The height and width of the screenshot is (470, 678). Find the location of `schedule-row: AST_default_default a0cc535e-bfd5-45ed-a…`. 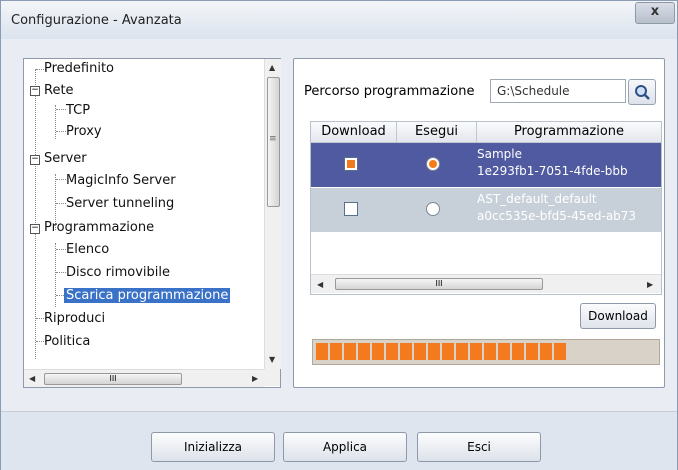

schedule-row: AST_default_default a0cc535e-bfd5-45ed-a… is located at coordinates (486, 210).